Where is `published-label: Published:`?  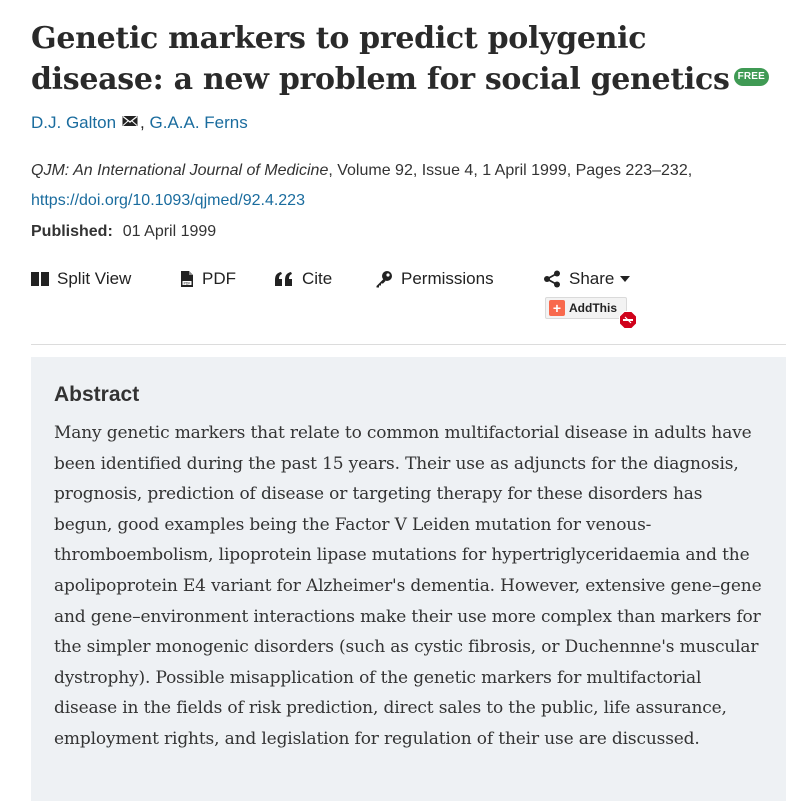 published-label: Published: is located at coordinates (72, 231).